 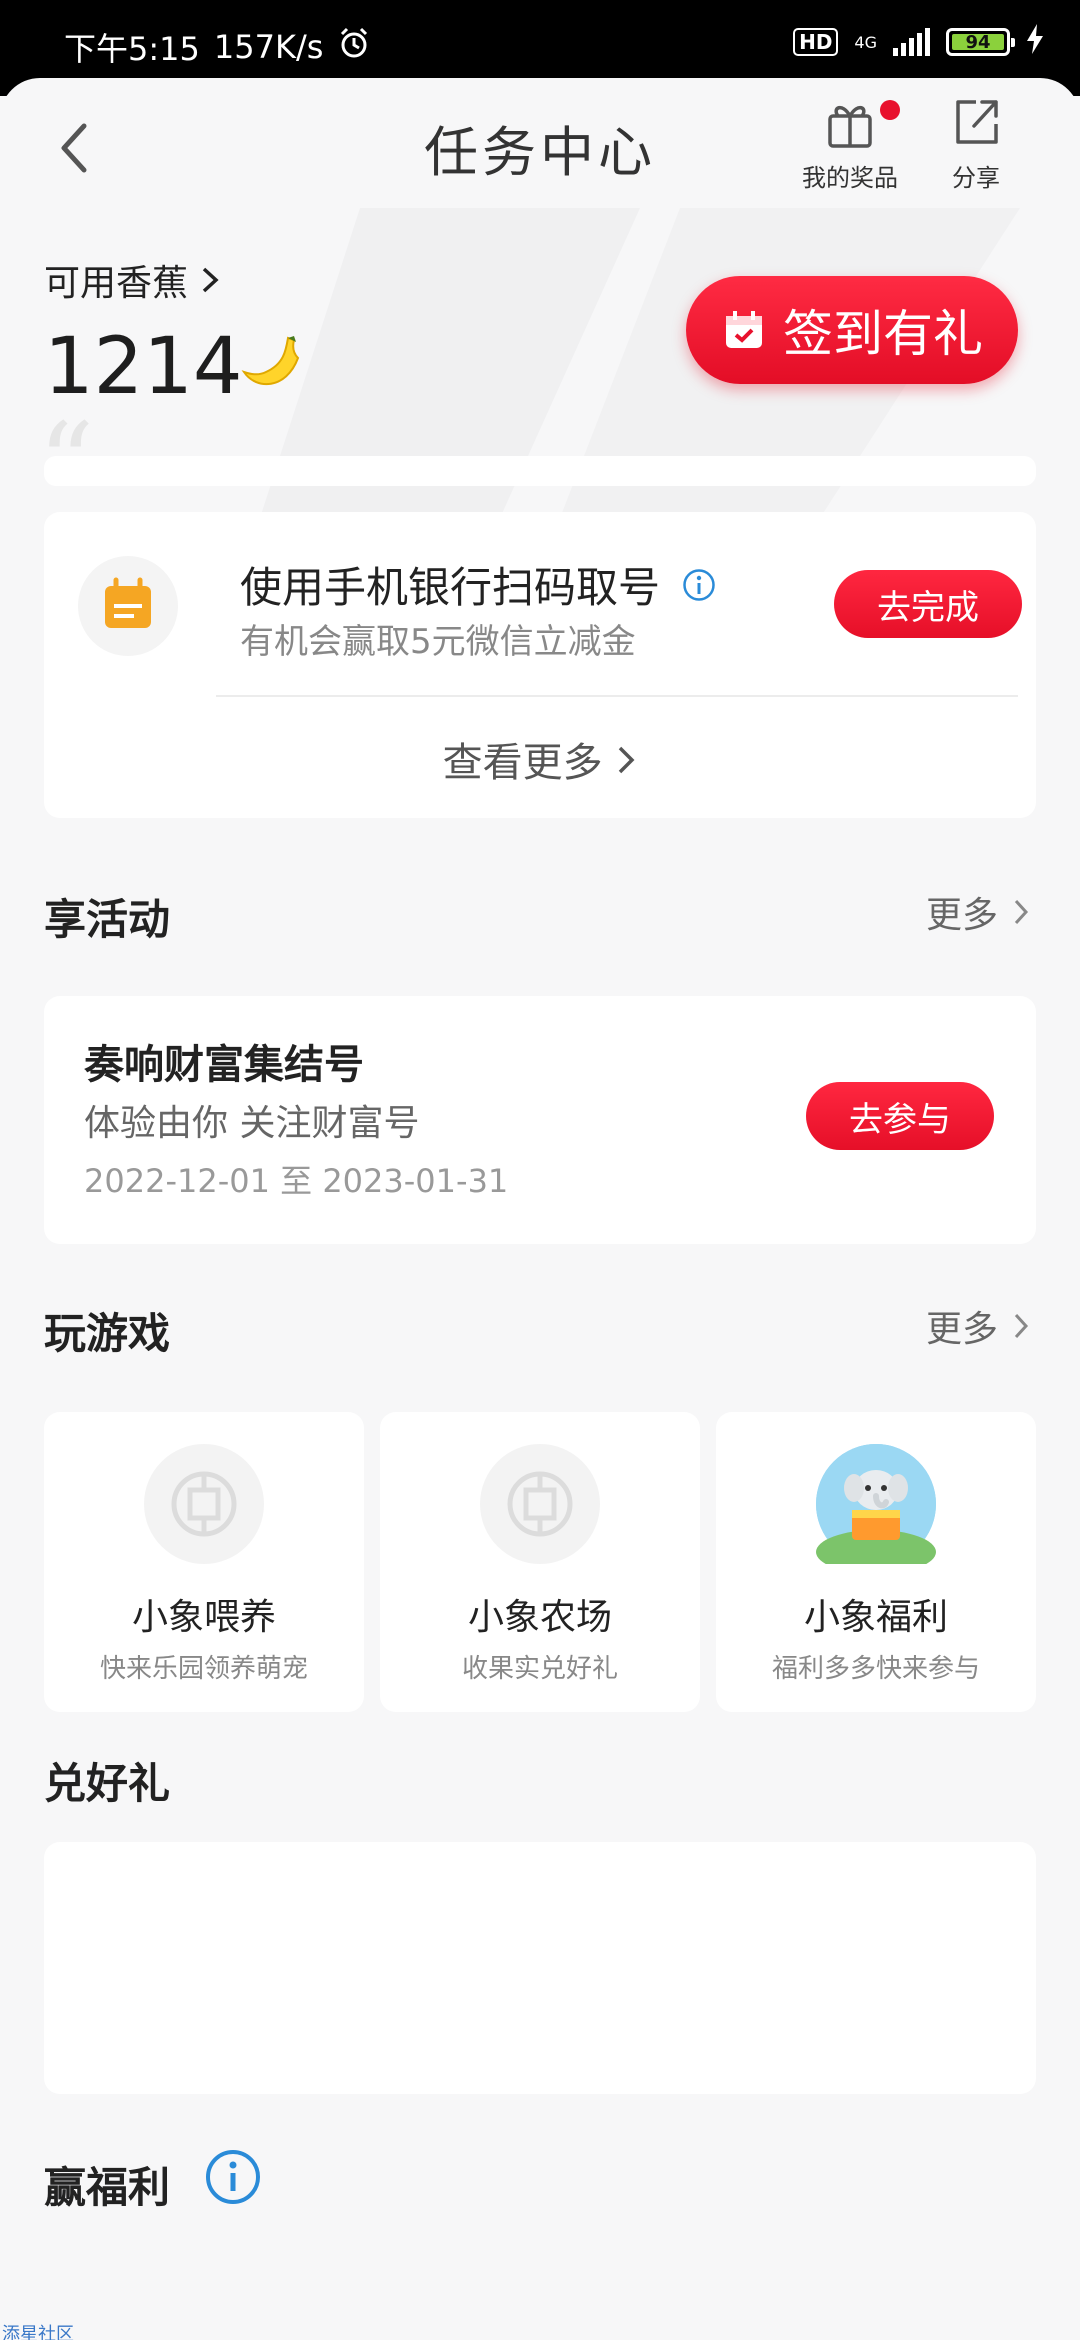 What do you see at coordinates (540, 471) in the screenshot?
I see `banner-placeholder` at bounding box center [540, 471].